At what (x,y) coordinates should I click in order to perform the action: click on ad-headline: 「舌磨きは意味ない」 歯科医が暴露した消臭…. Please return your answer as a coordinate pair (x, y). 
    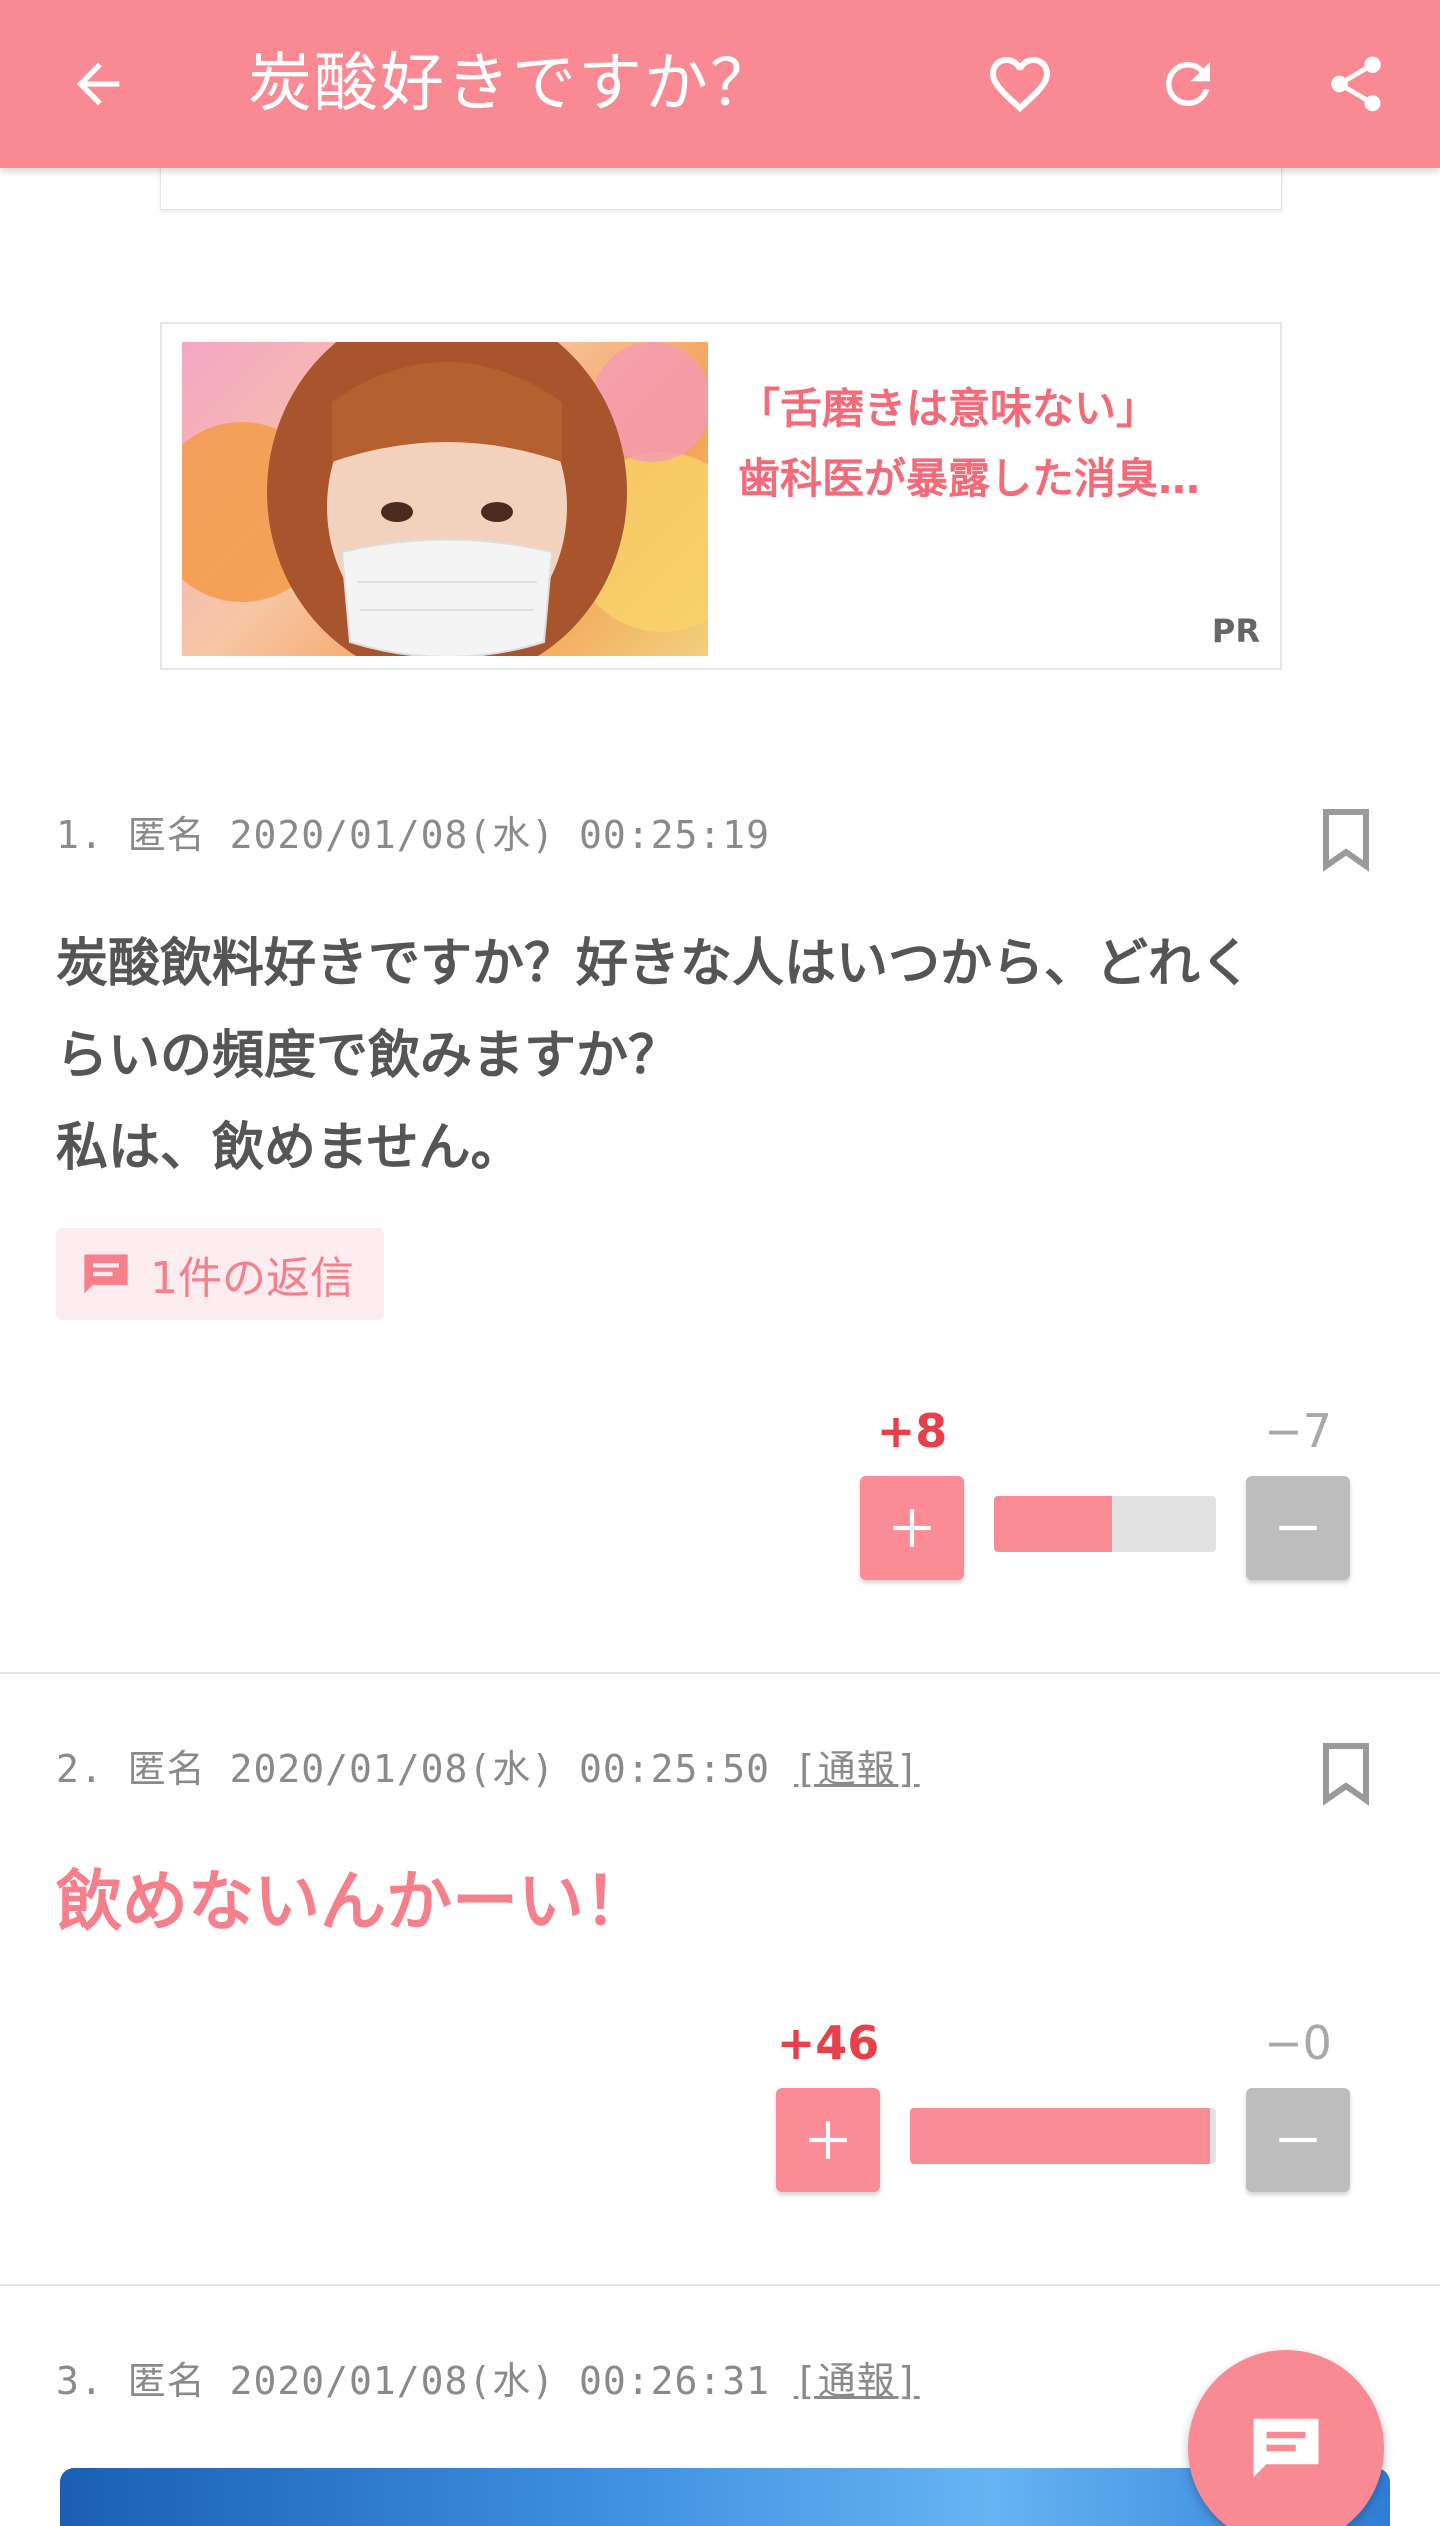
    Looking at the image, I should click on (992, 444).